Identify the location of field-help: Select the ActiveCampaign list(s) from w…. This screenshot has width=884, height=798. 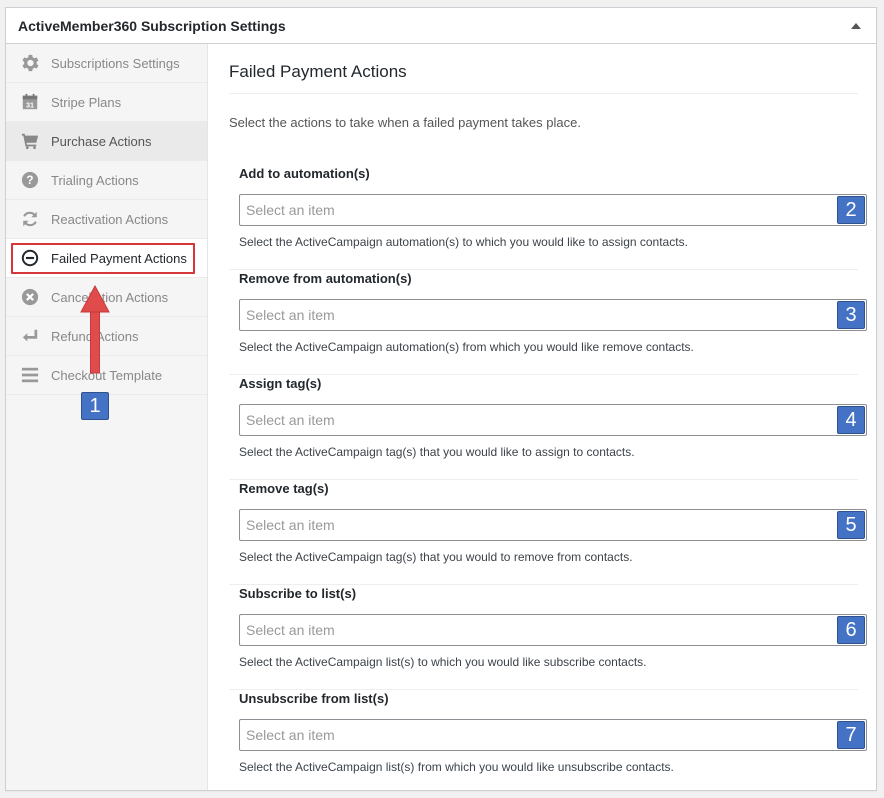
(456, 767).